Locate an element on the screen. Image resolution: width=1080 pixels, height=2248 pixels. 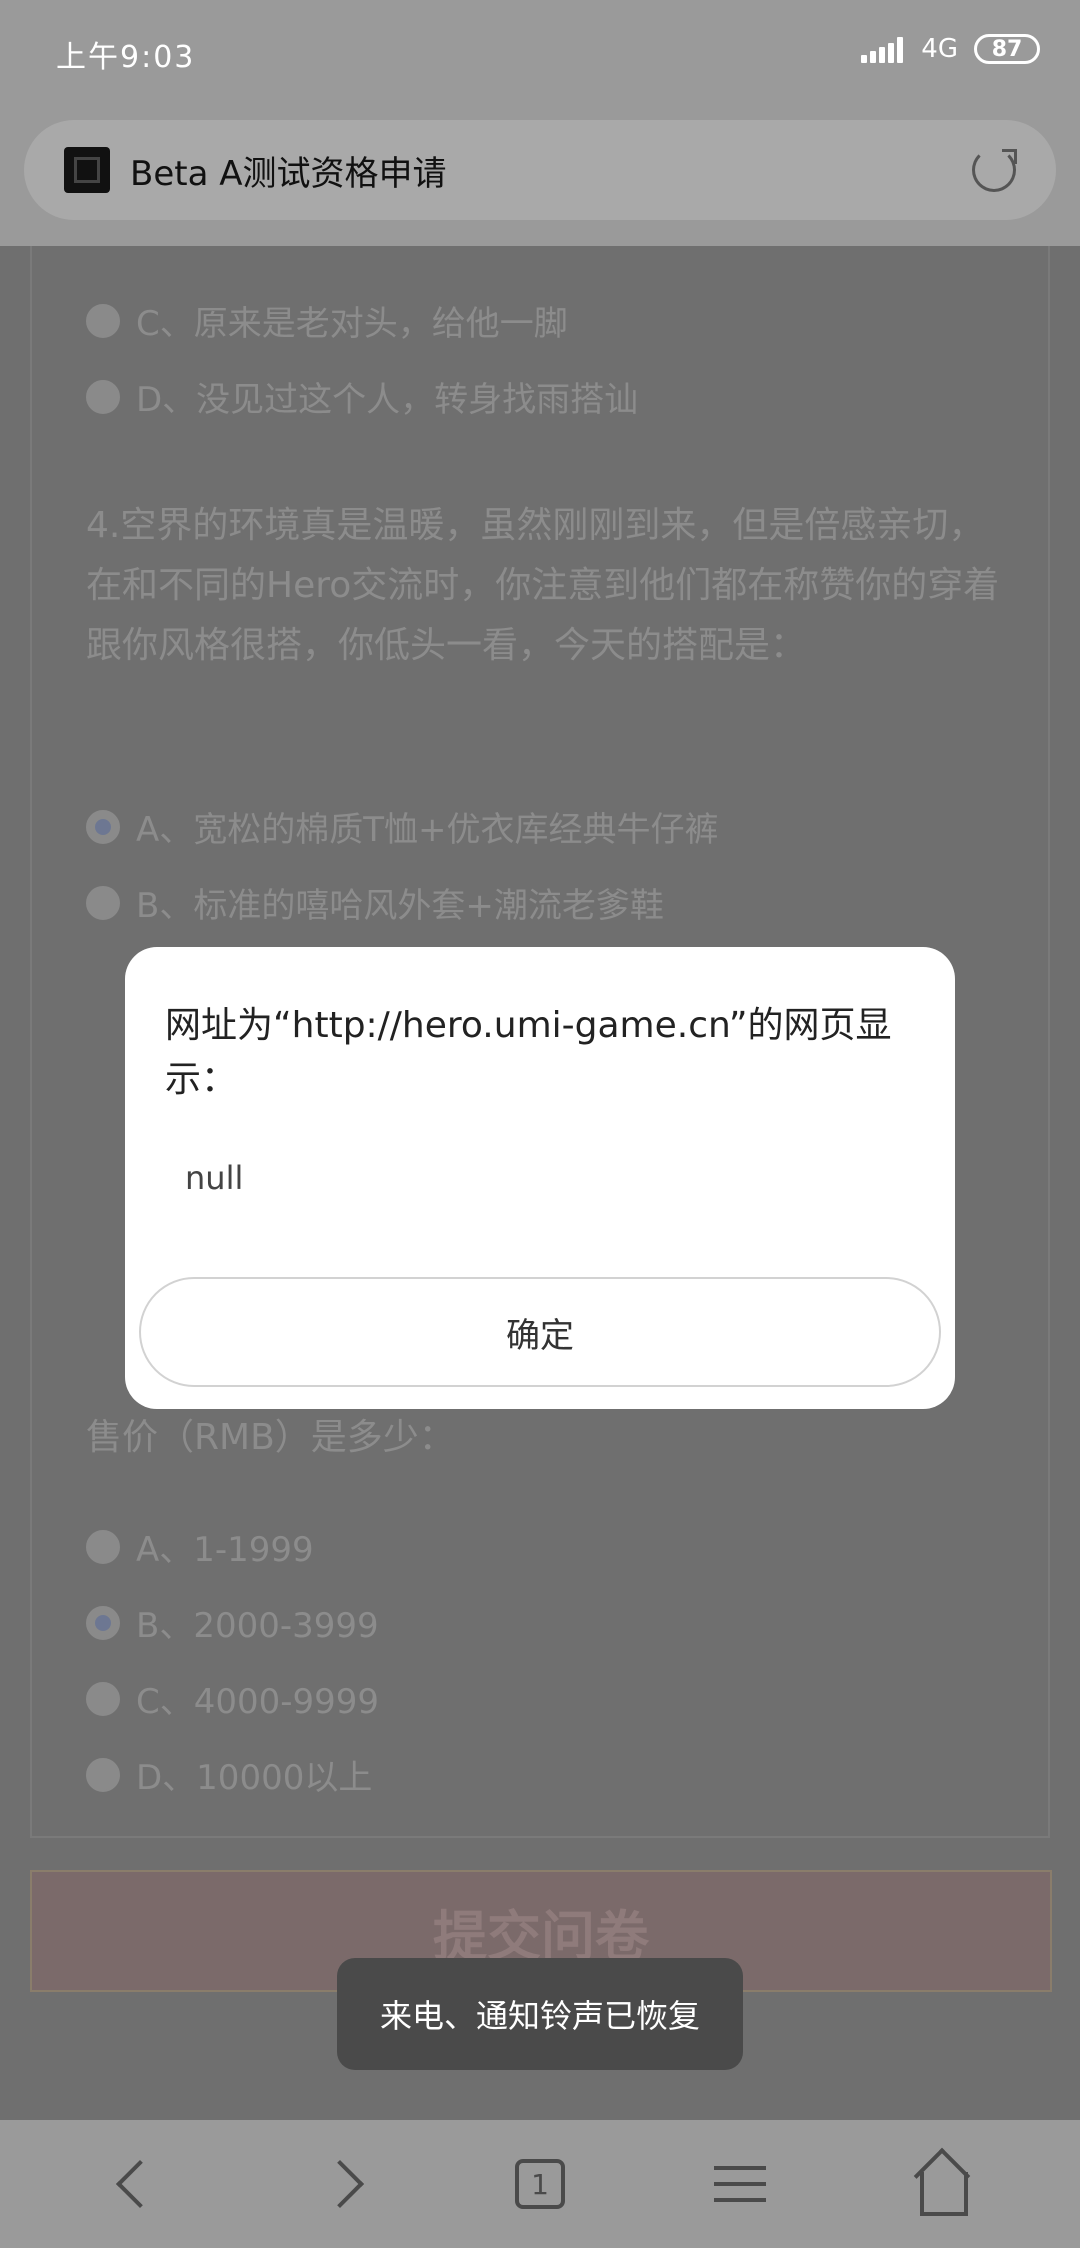
option-label: A、1-1999 is located at coordinates (225, 1550).